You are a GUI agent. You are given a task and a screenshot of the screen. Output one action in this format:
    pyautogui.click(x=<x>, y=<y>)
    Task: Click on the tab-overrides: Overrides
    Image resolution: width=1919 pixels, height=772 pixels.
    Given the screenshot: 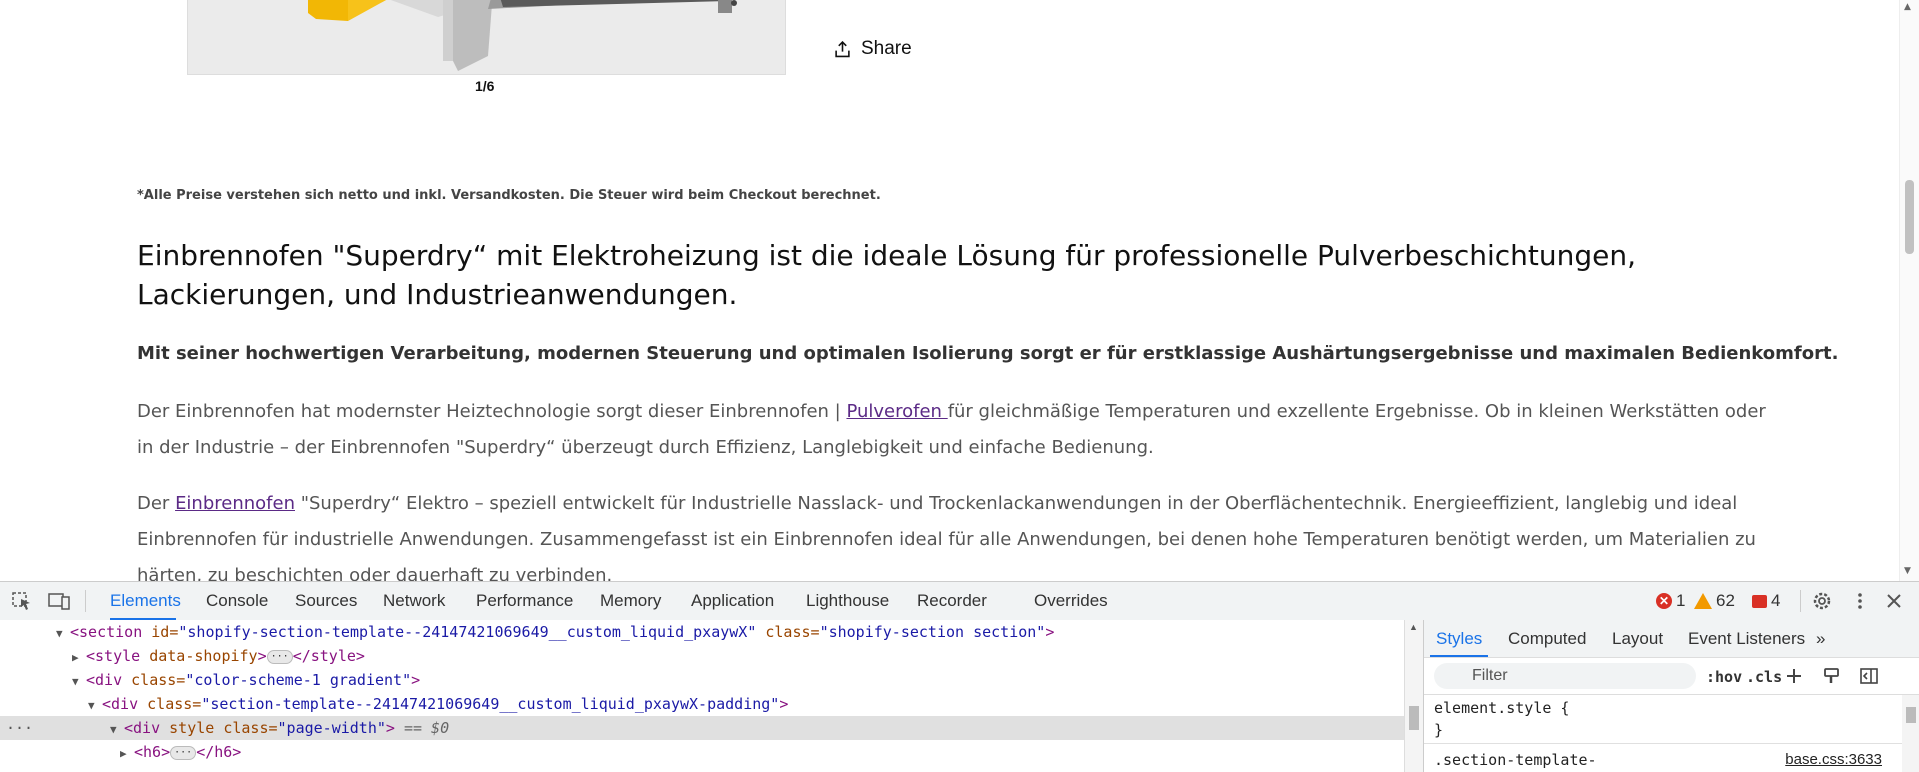 What is the action you would take?
    pyautogui.click(x=1071, y=601)
    